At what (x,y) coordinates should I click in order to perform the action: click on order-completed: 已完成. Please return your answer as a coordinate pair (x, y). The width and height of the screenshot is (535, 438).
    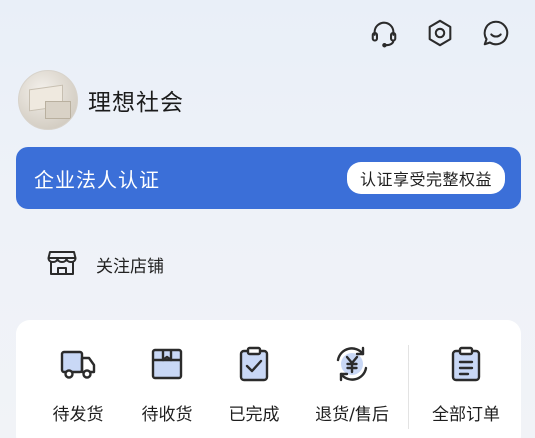
    Looking at the image, I should click on (254, 384).